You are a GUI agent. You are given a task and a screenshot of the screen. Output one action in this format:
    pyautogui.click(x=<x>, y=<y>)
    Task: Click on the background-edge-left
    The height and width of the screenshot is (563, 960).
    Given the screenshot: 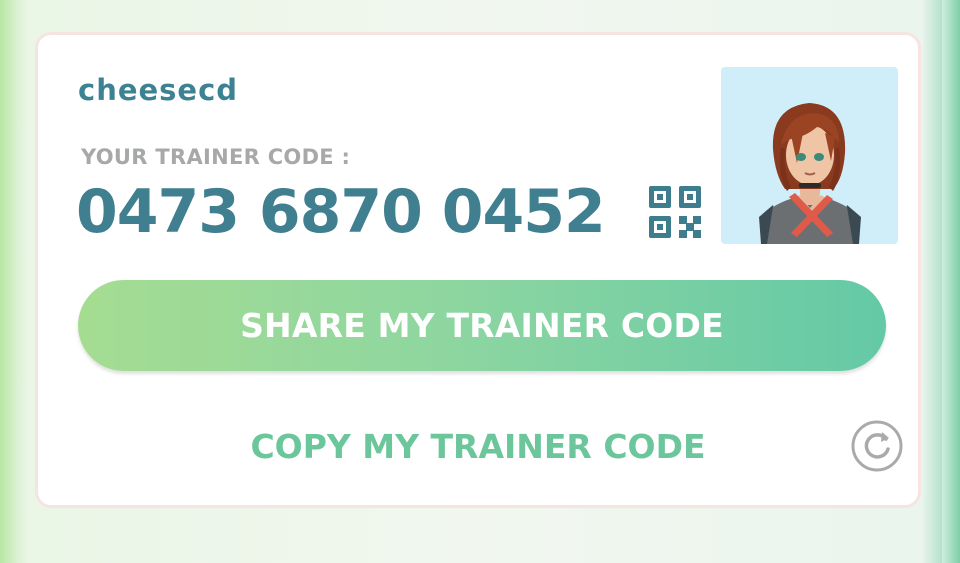 What is the action you would take?
    pyautogui.click(x=8, y=281)
    